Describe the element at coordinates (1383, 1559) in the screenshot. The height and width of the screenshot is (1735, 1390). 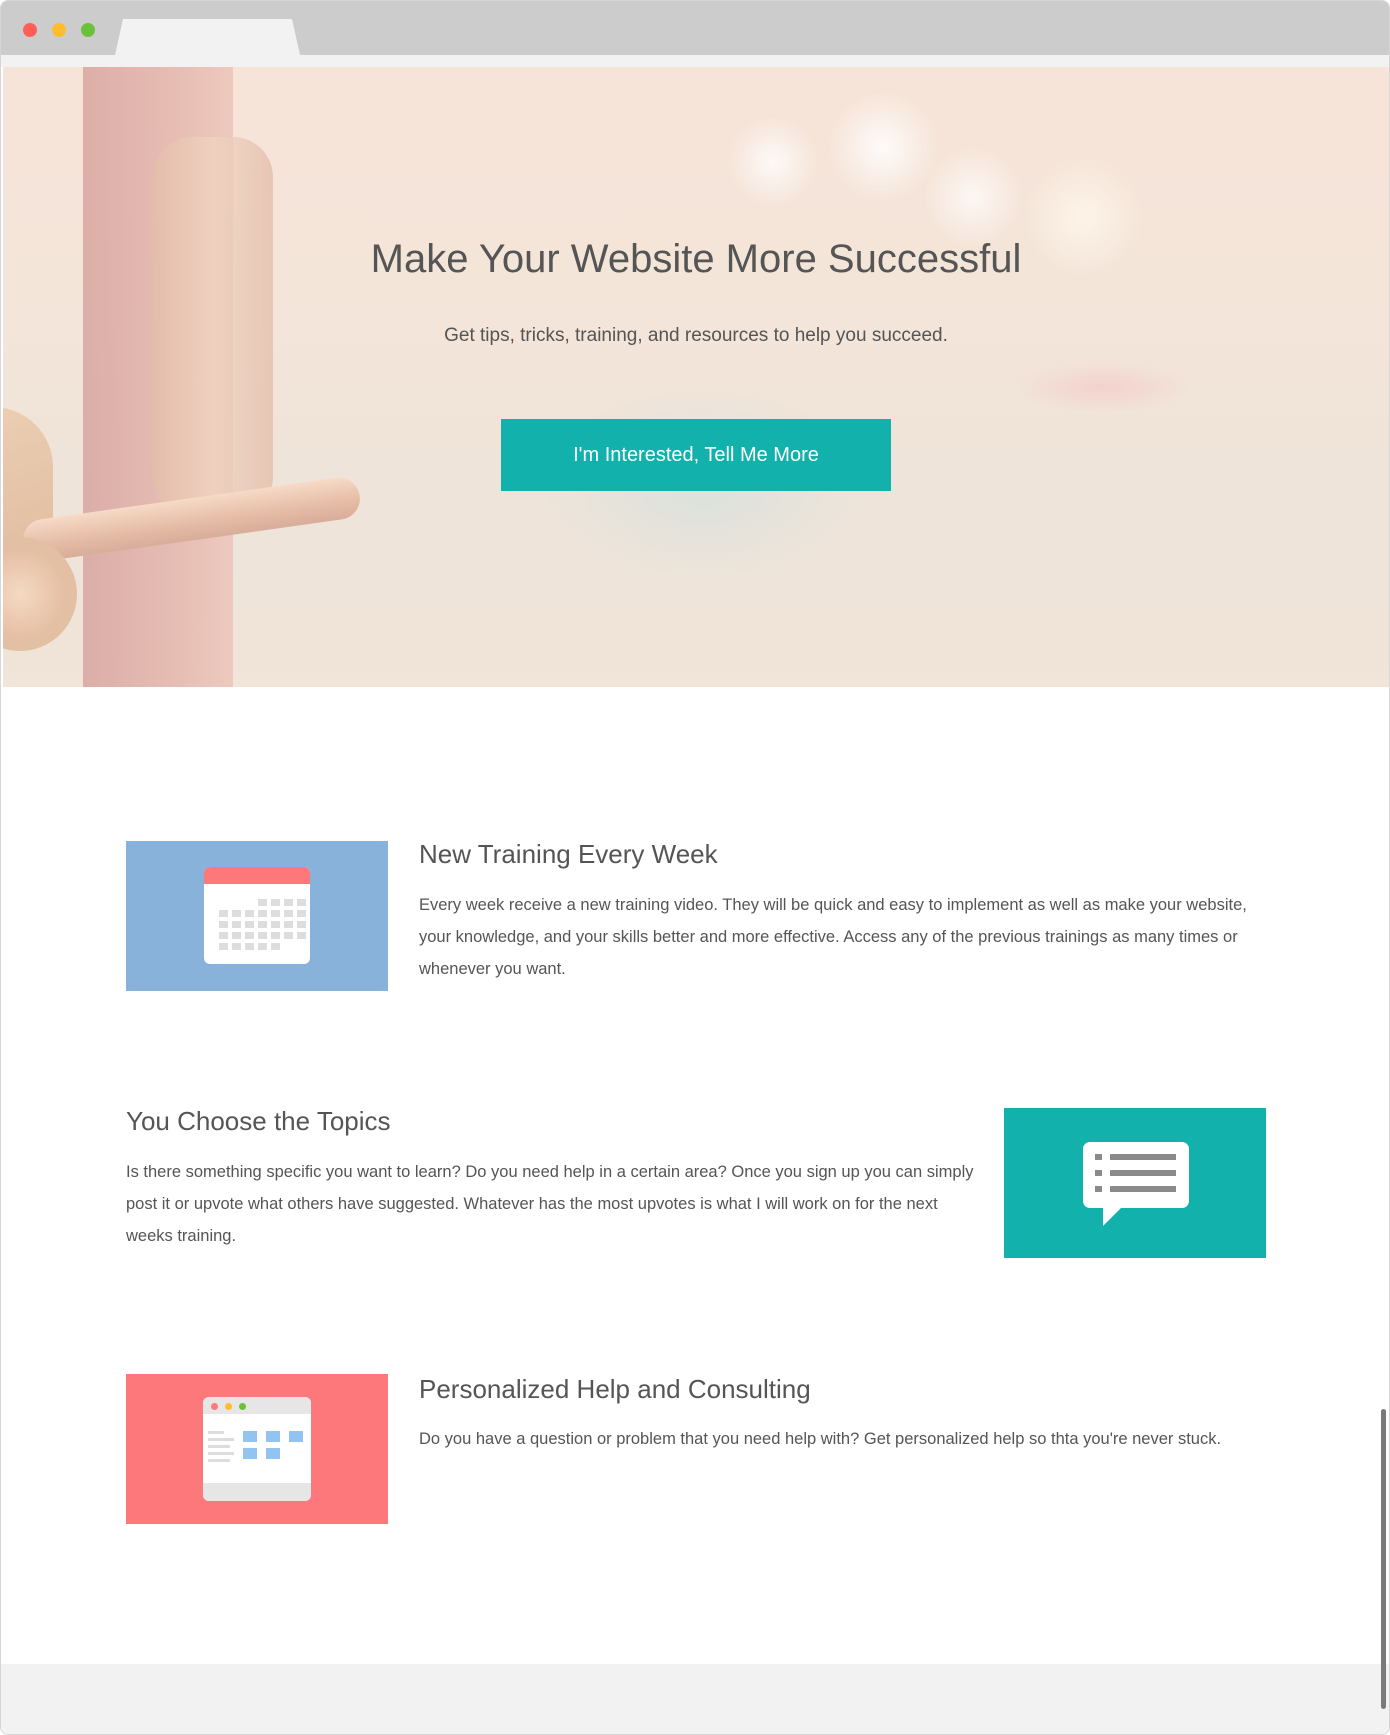
I see `page-scrollbar` at that location.